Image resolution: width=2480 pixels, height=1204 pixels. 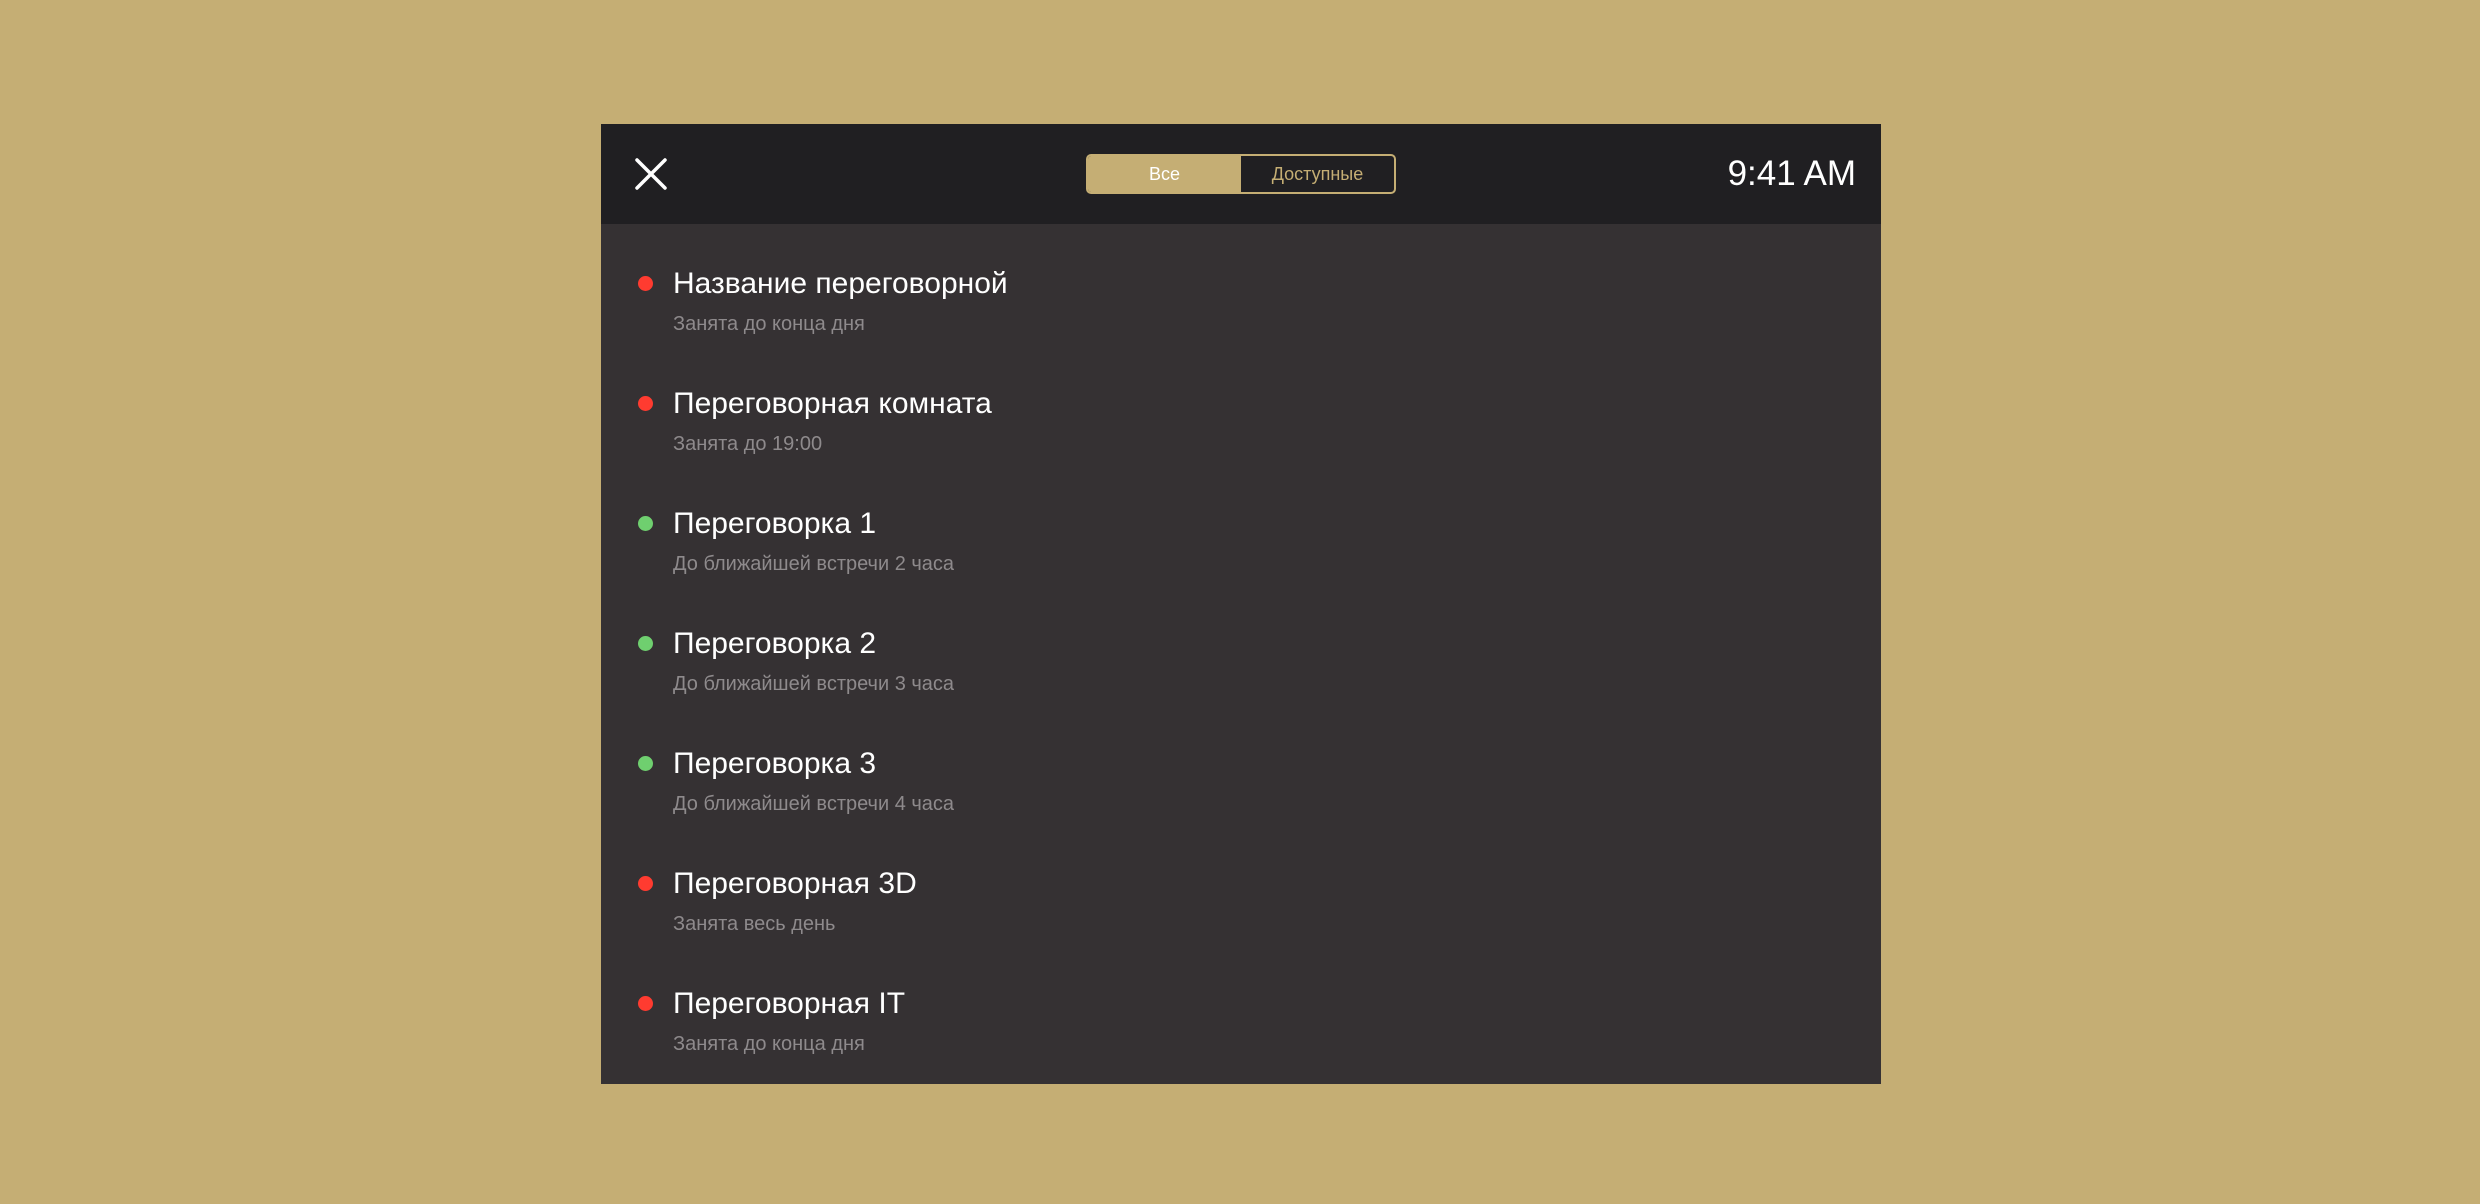 What do you see at coordinates (775, 523) in the screenshot?
I see `room-name: Переговорка 1` at bounding box center [775, 523].